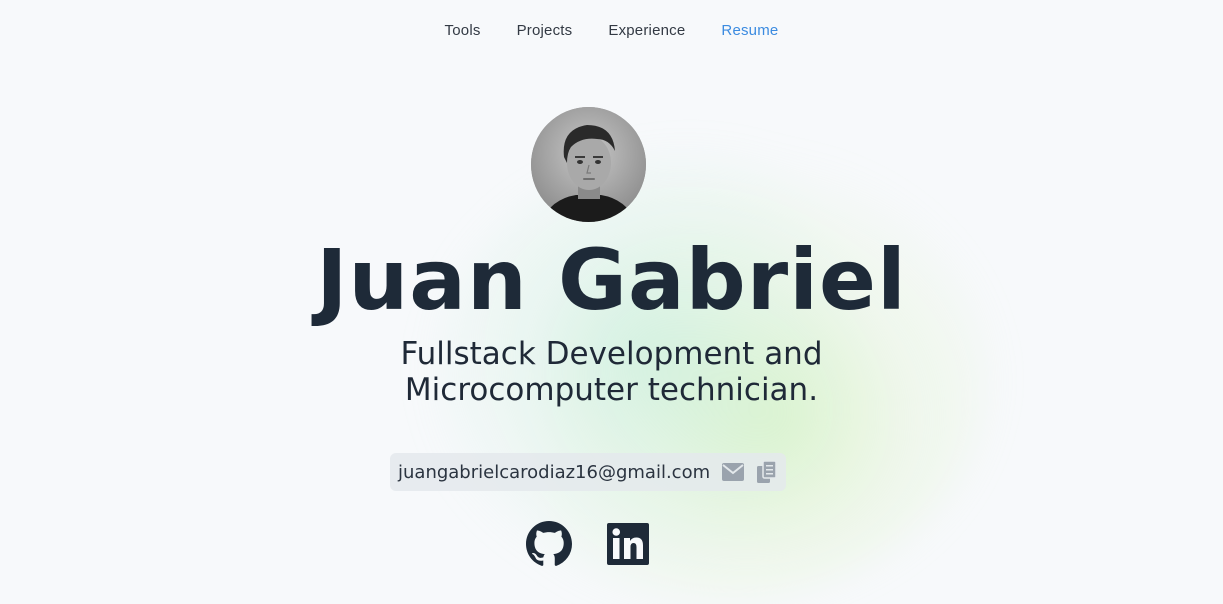  Describe the element at coordinates (554, 472) in the screenshot. I see `email-address: juangabrielcarodiaz16@gmail.com` at that location.